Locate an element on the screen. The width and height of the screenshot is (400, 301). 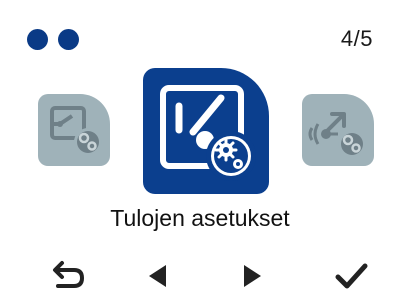
menu-tile-switch-settings is located at coordinates (74, 130).